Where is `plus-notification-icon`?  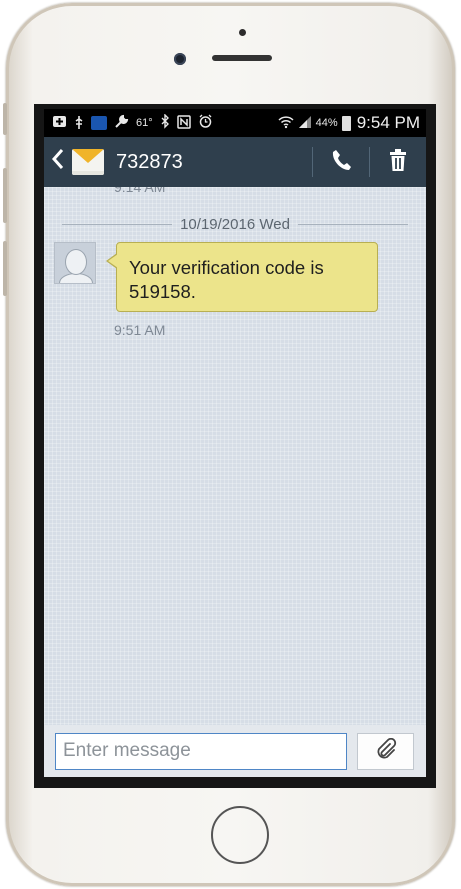
plus-notification-icon is located at coordinates (59, 123).